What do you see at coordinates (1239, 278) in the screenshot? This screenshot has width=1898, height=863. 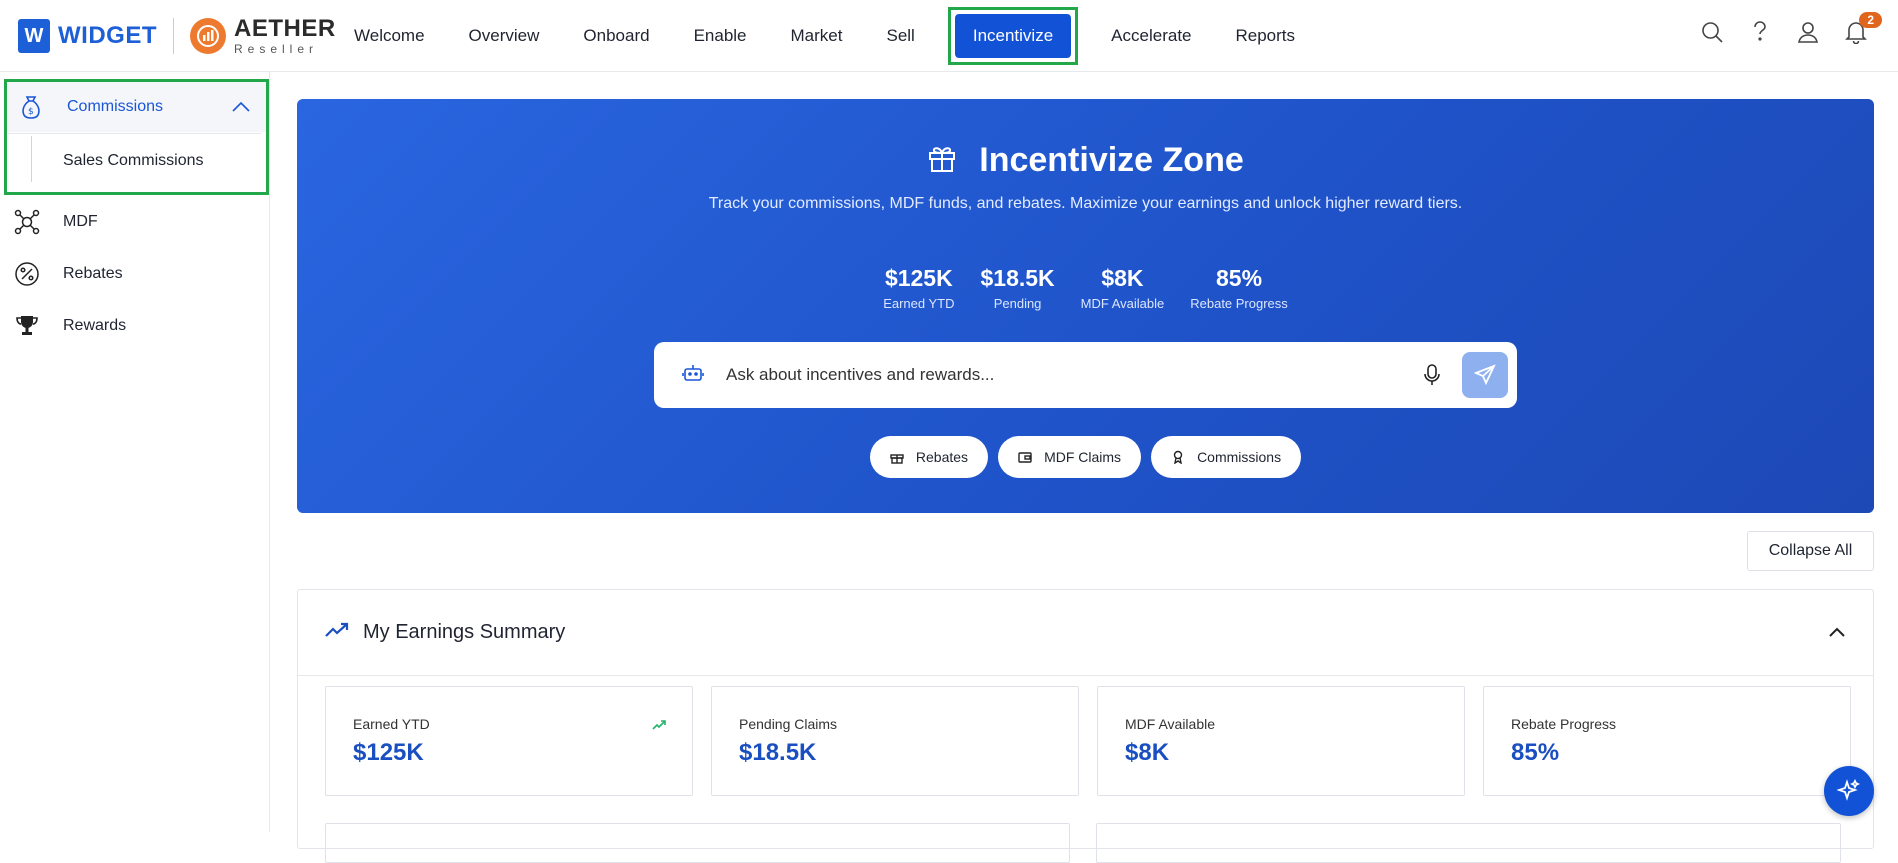 I see `stat-value: 85%` at bounding box center [1239, 278].